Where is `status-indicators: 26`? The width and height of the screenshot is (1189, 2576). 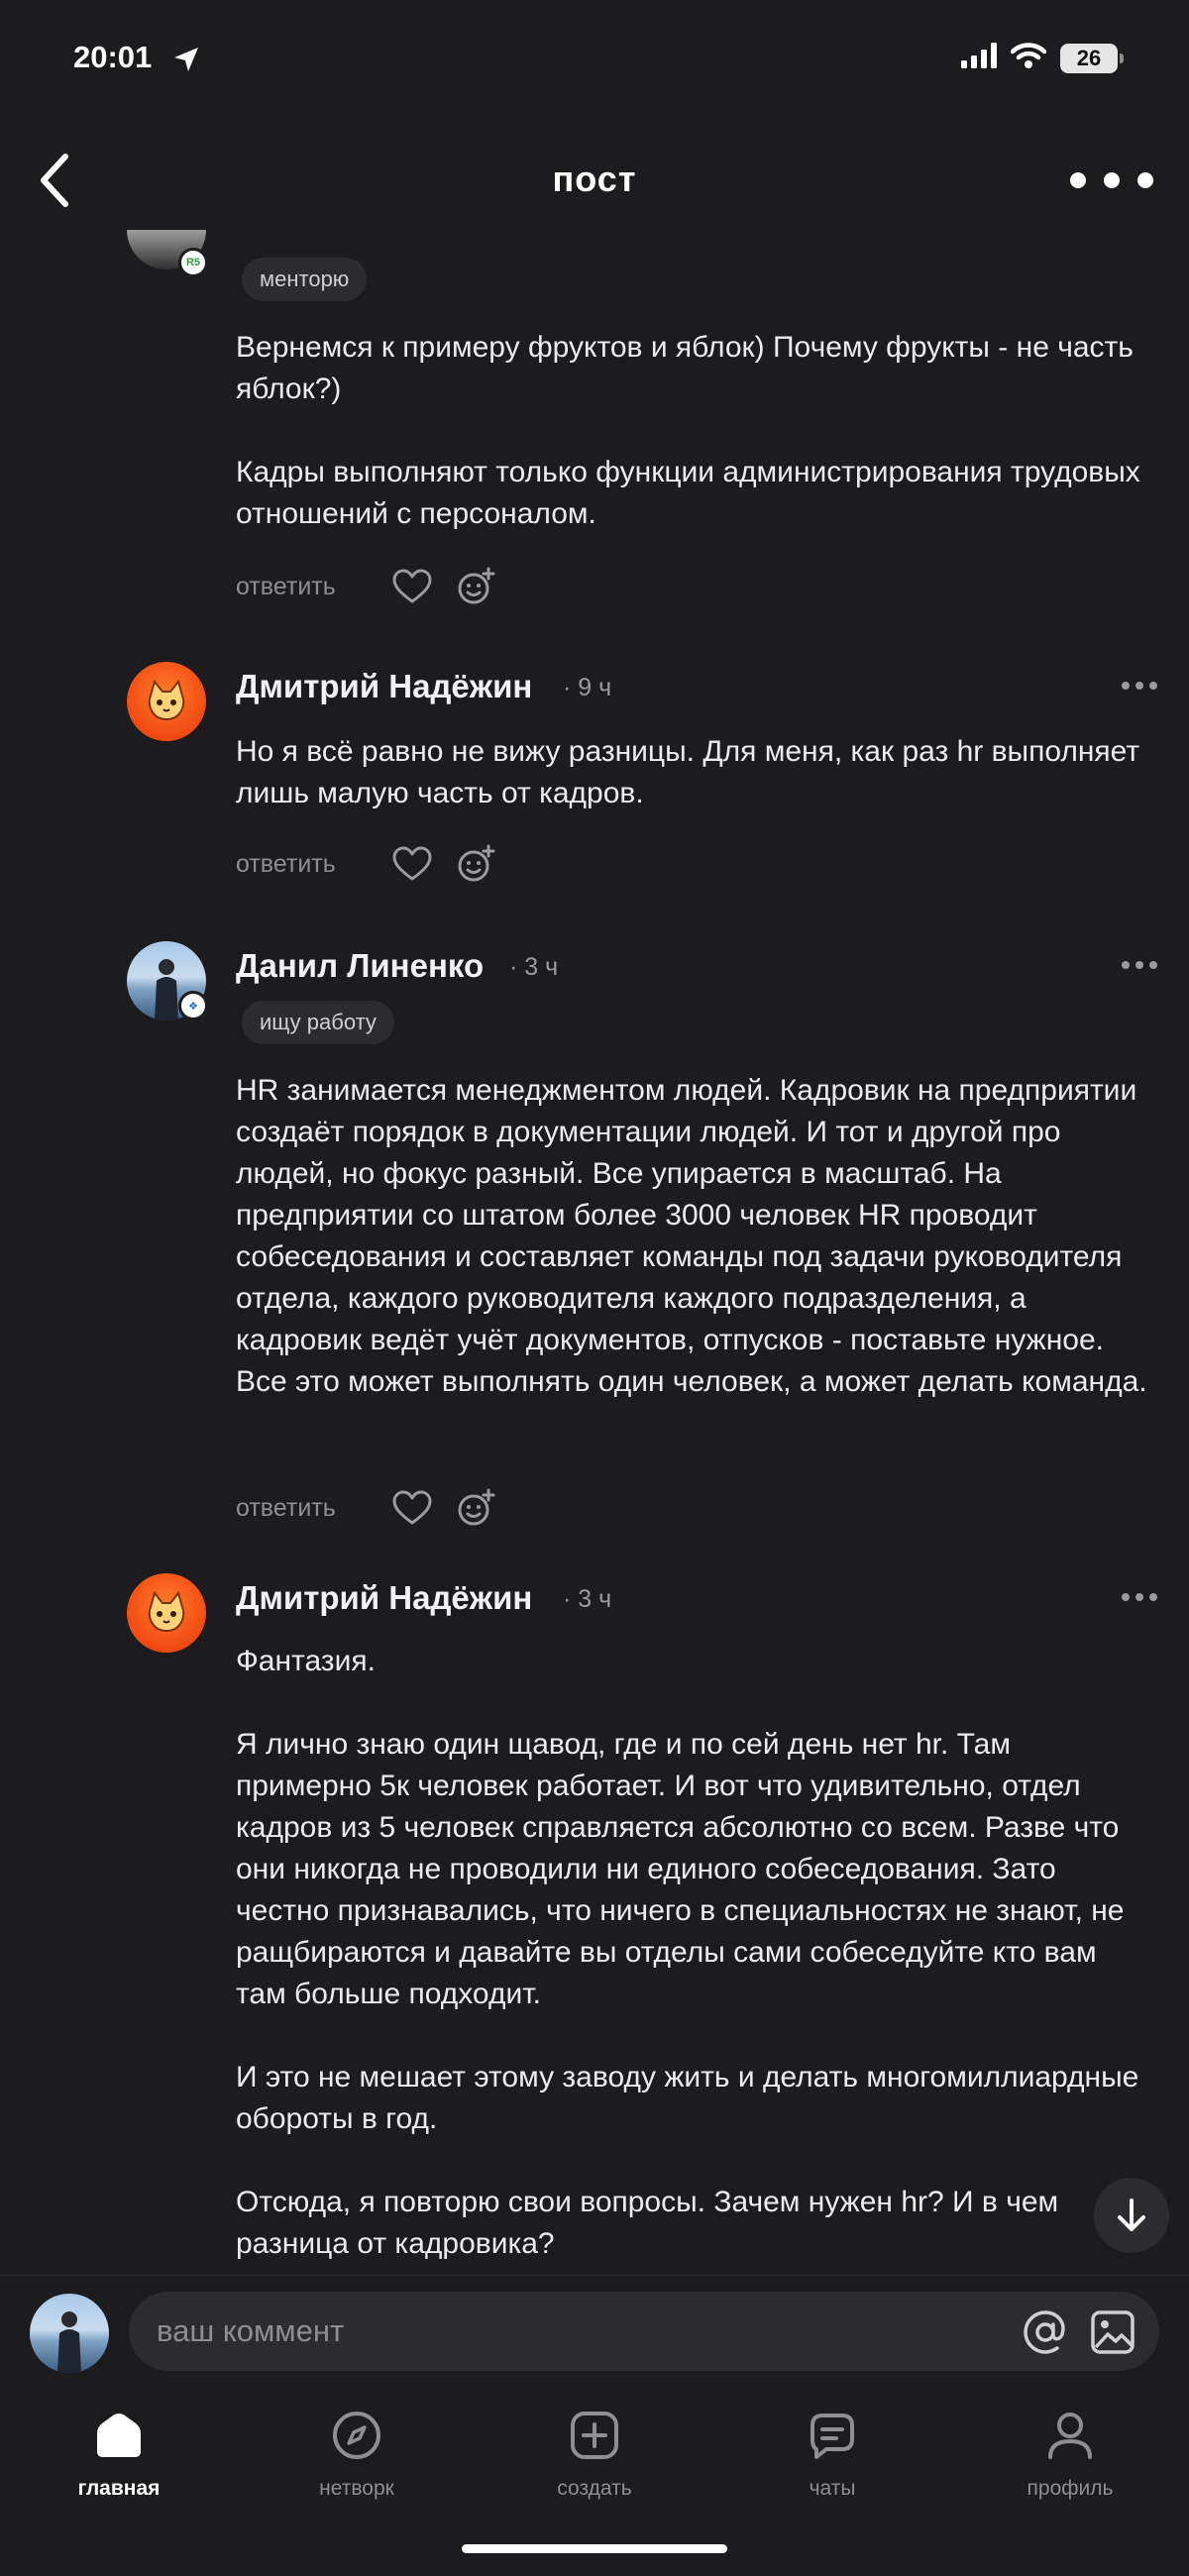
status-indicators: 26 is located at coordinates (1043, 58).